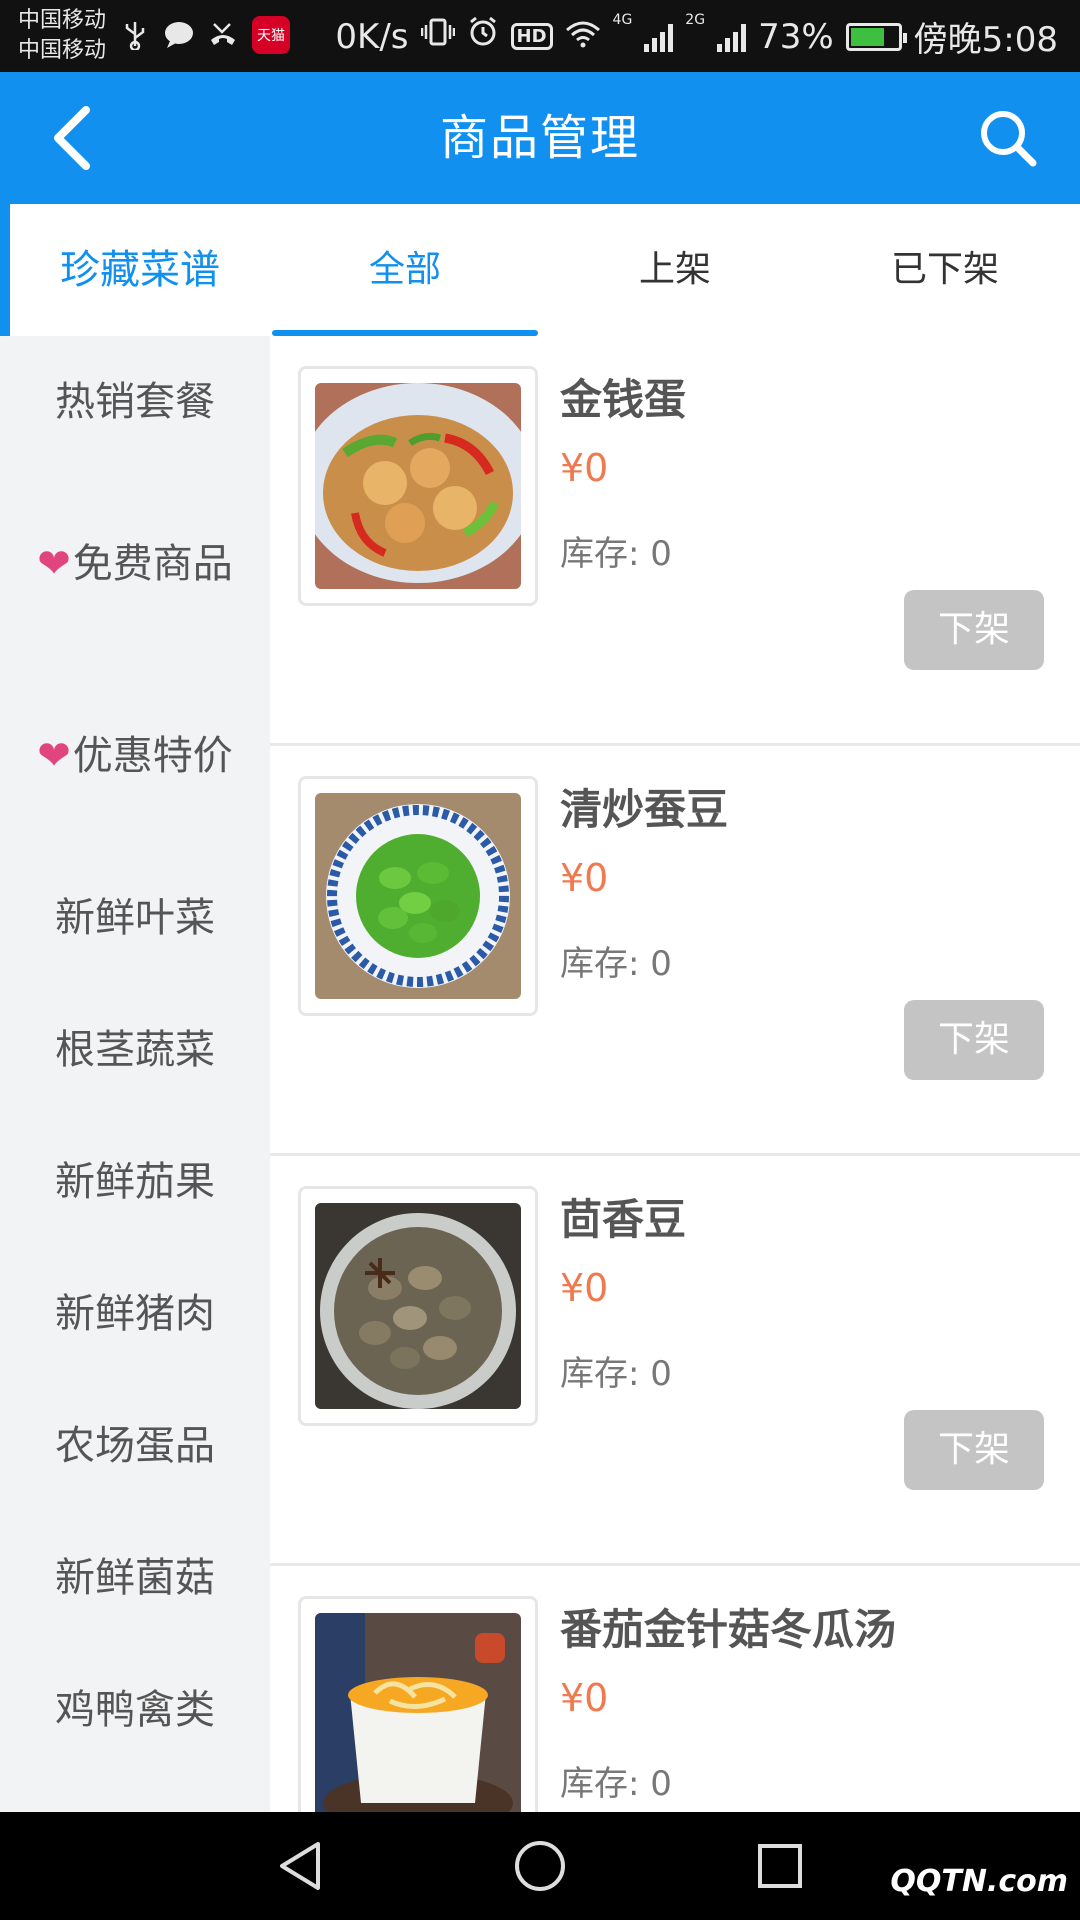  Describe the element at coordinates (985, 40) in the screenshot. I see `clock: 傍晚5:08` at that location.